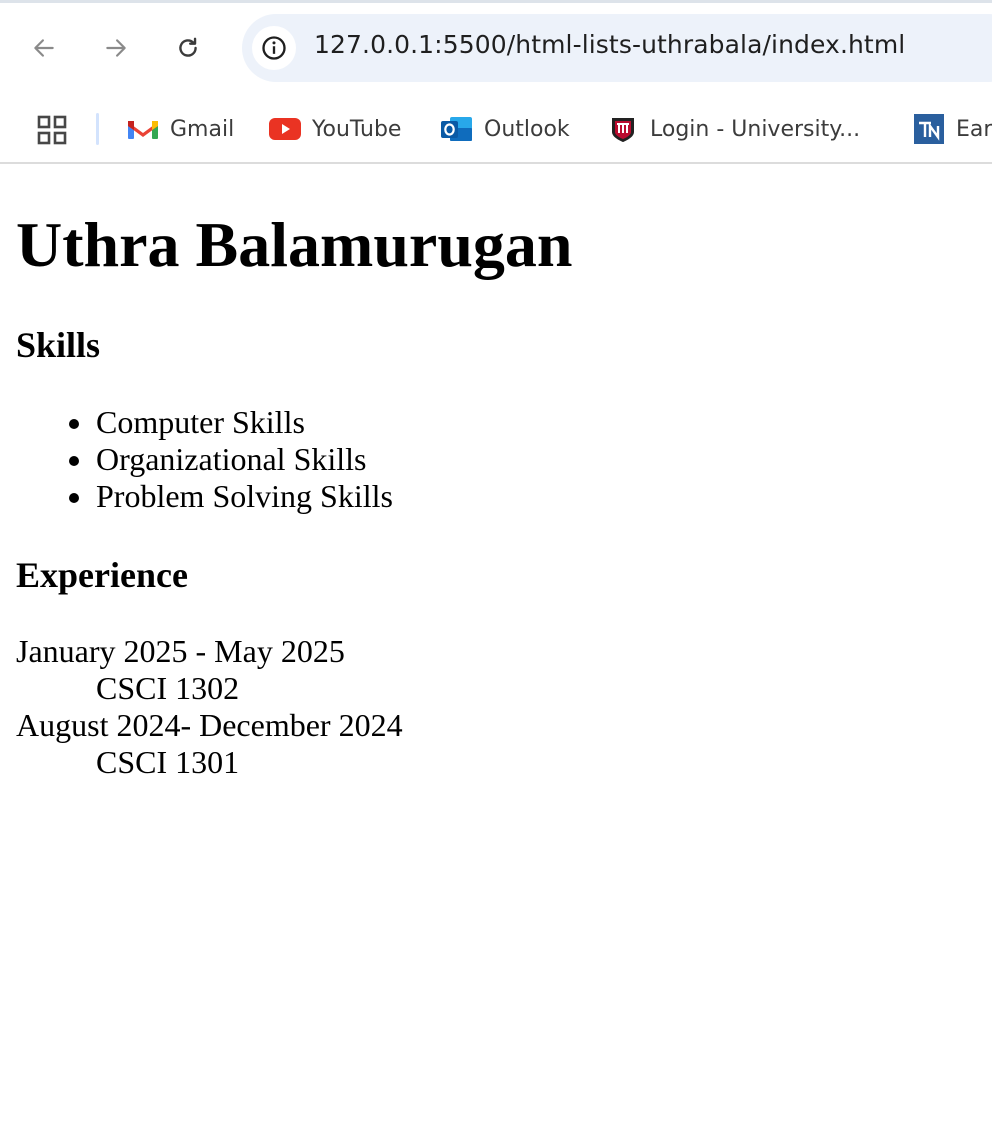 This screenshot has height=1138, width=992. I want to click on gmail-icon, so click(143, 129).